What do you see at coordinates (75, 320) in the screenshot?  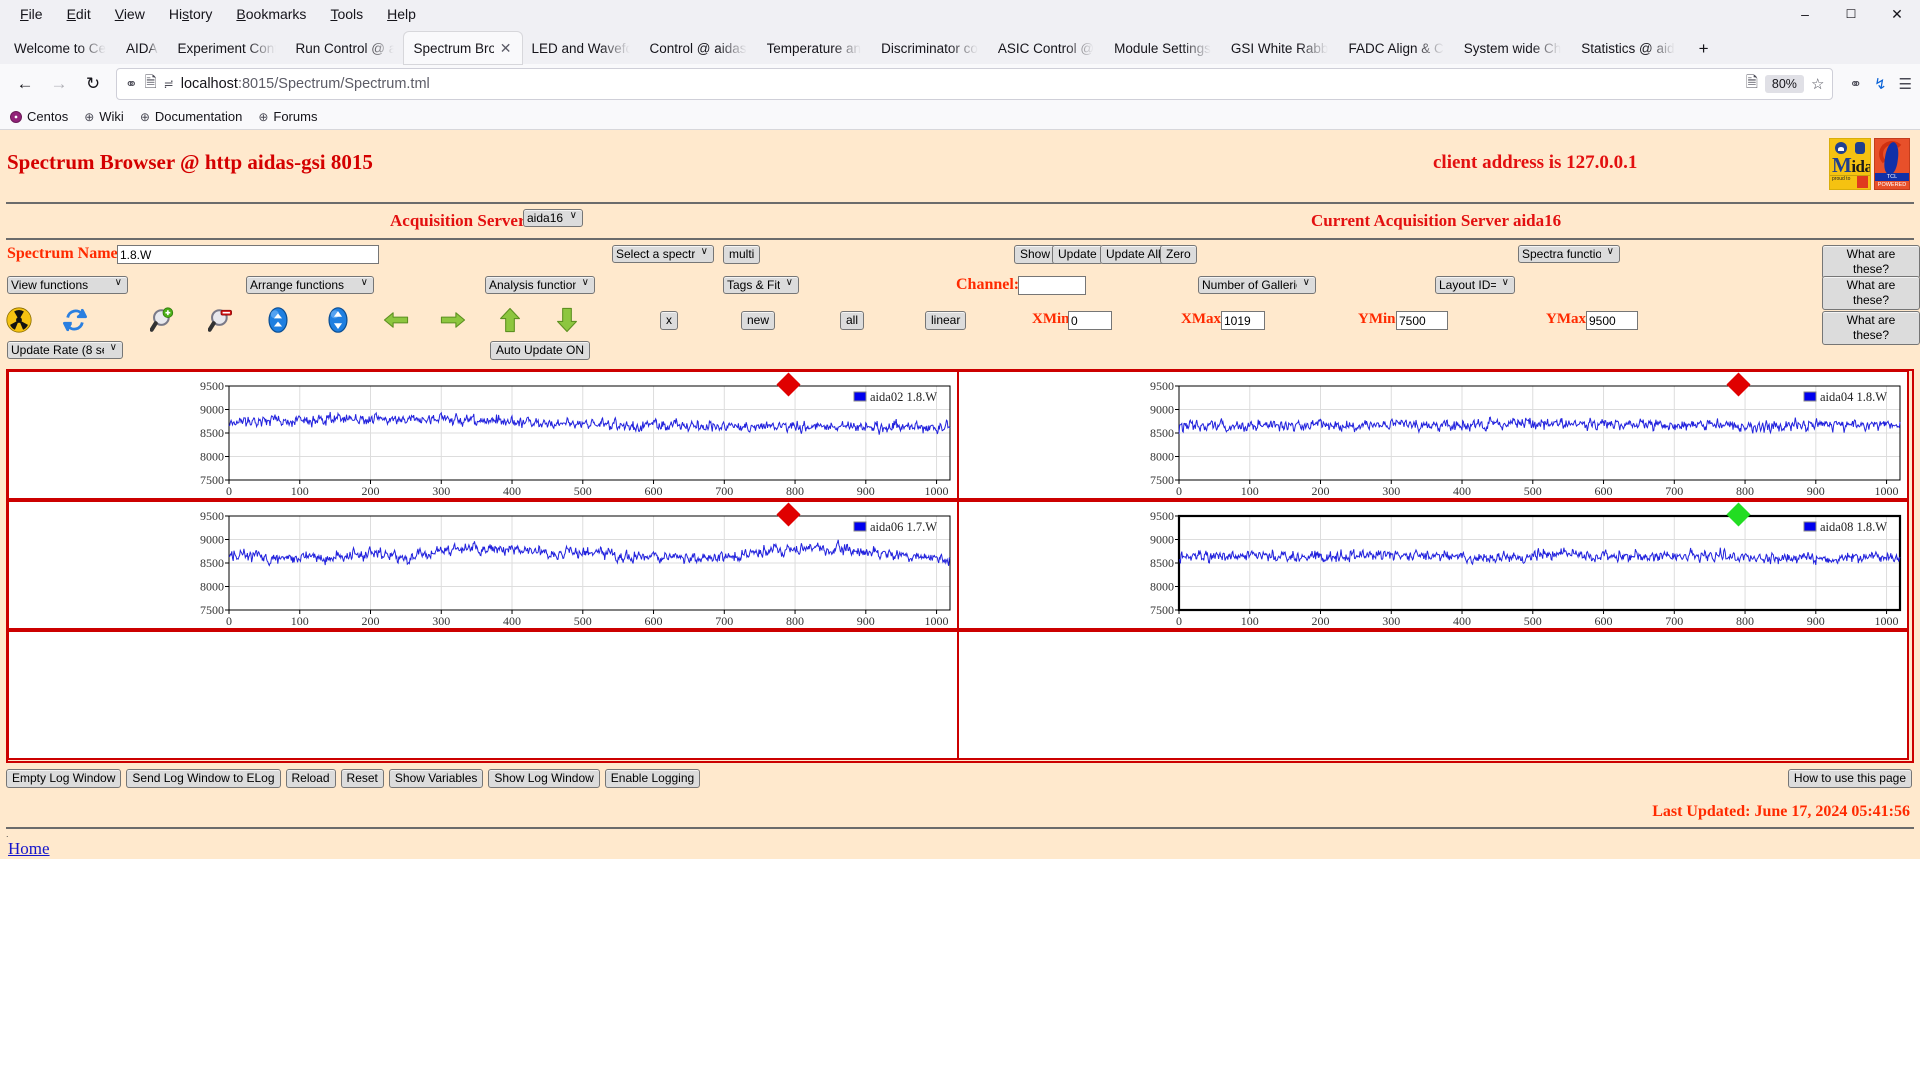 I see `refresh-icon` at bounding box center [75, 320].